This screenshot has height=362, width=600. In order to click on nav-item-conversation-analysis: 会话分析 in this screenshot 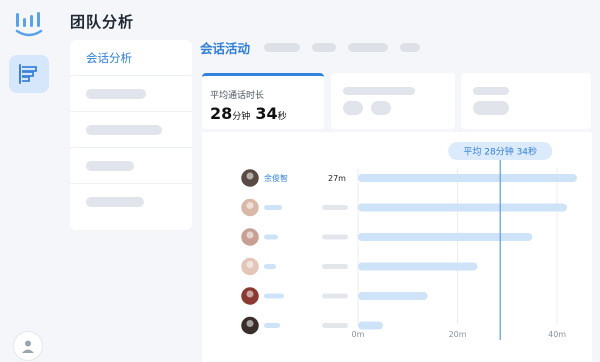, I will do `click(131, 58)`.